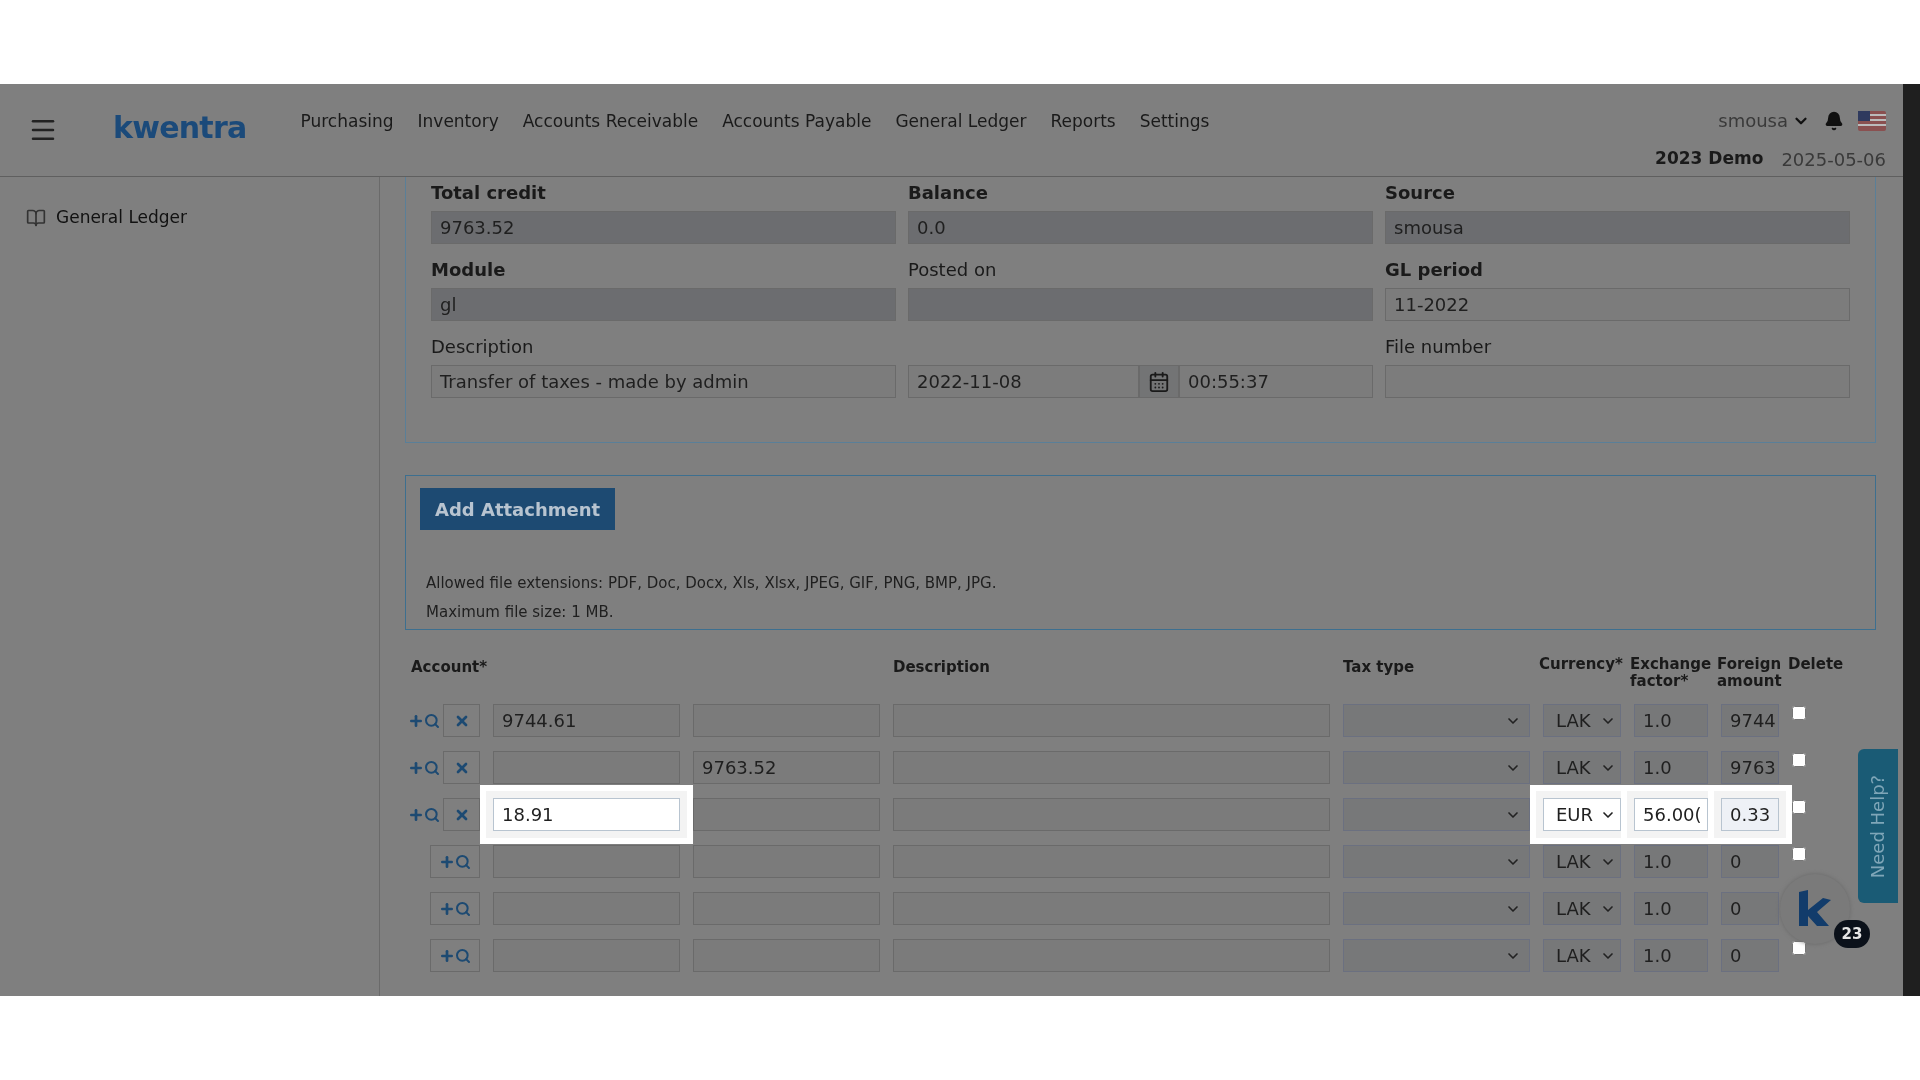  Describe the element at coordinates (1878, 826) in the screenshot. I see `need-help-tab: Need Help?` at that location.